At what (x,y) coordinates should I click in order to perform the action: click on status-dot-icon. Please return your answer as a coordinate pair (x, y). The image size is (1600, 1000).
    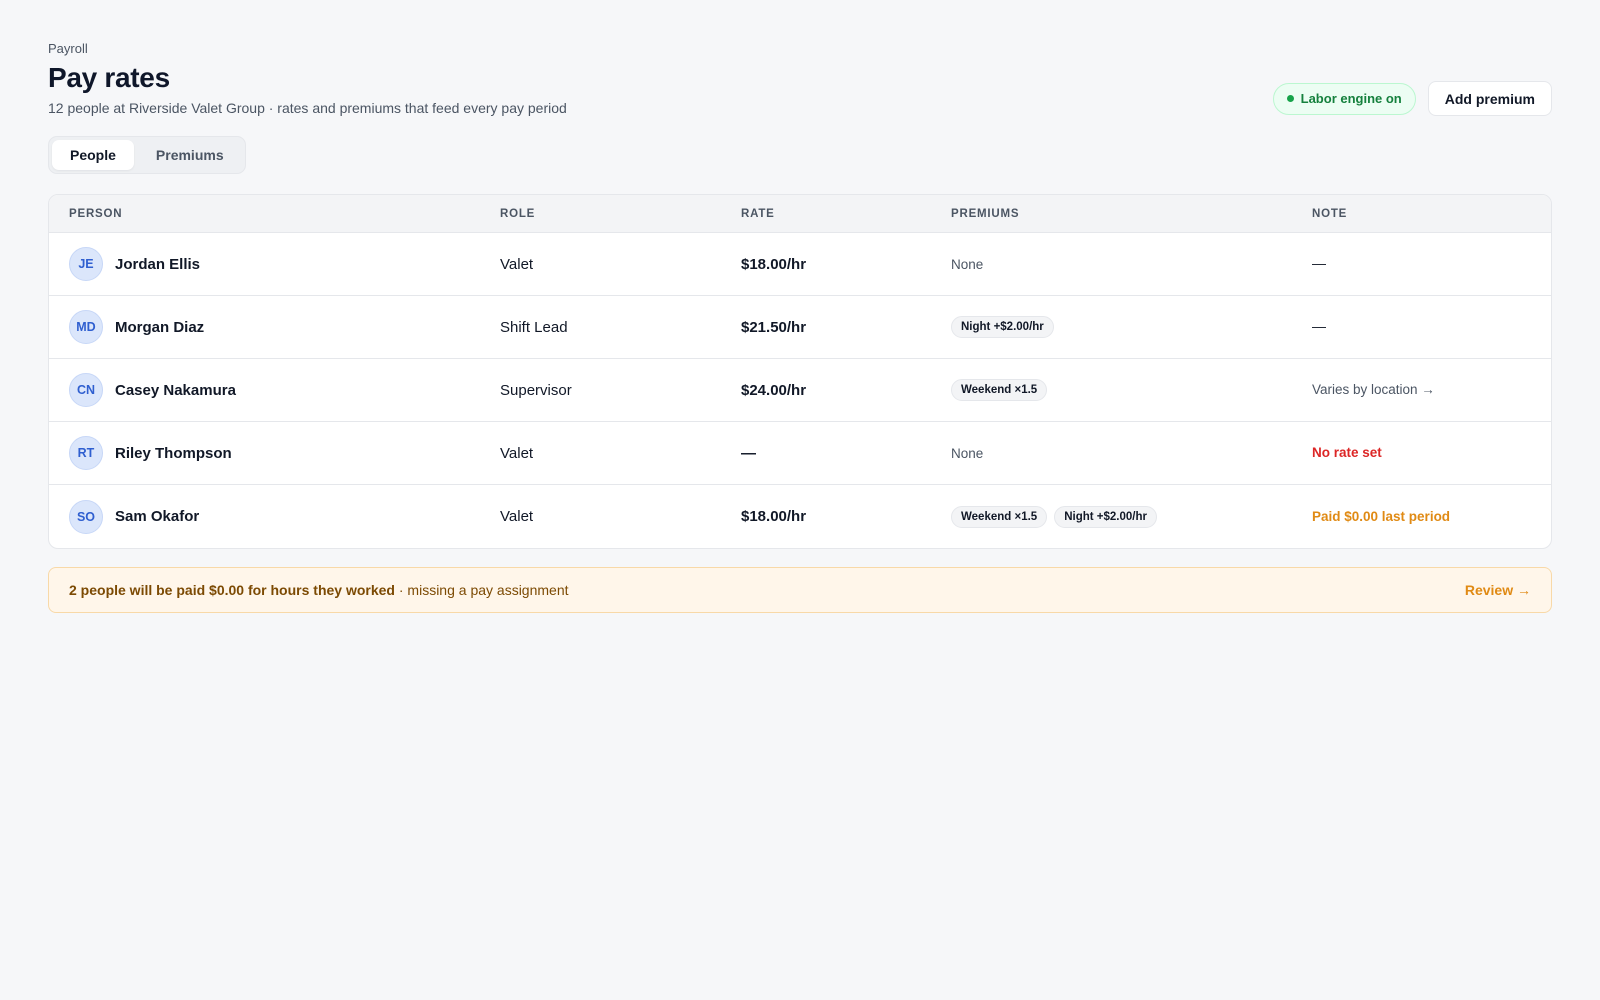
    Looking at the image, I should click on (1290, 98).